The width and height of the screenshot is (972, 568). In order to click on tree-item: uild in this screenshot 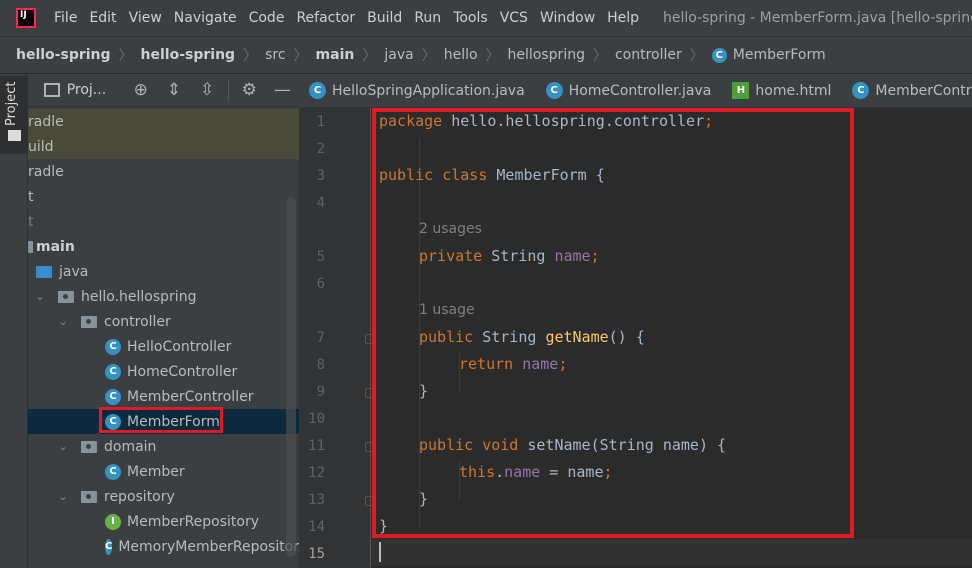, I will do `click(163, 146)`.